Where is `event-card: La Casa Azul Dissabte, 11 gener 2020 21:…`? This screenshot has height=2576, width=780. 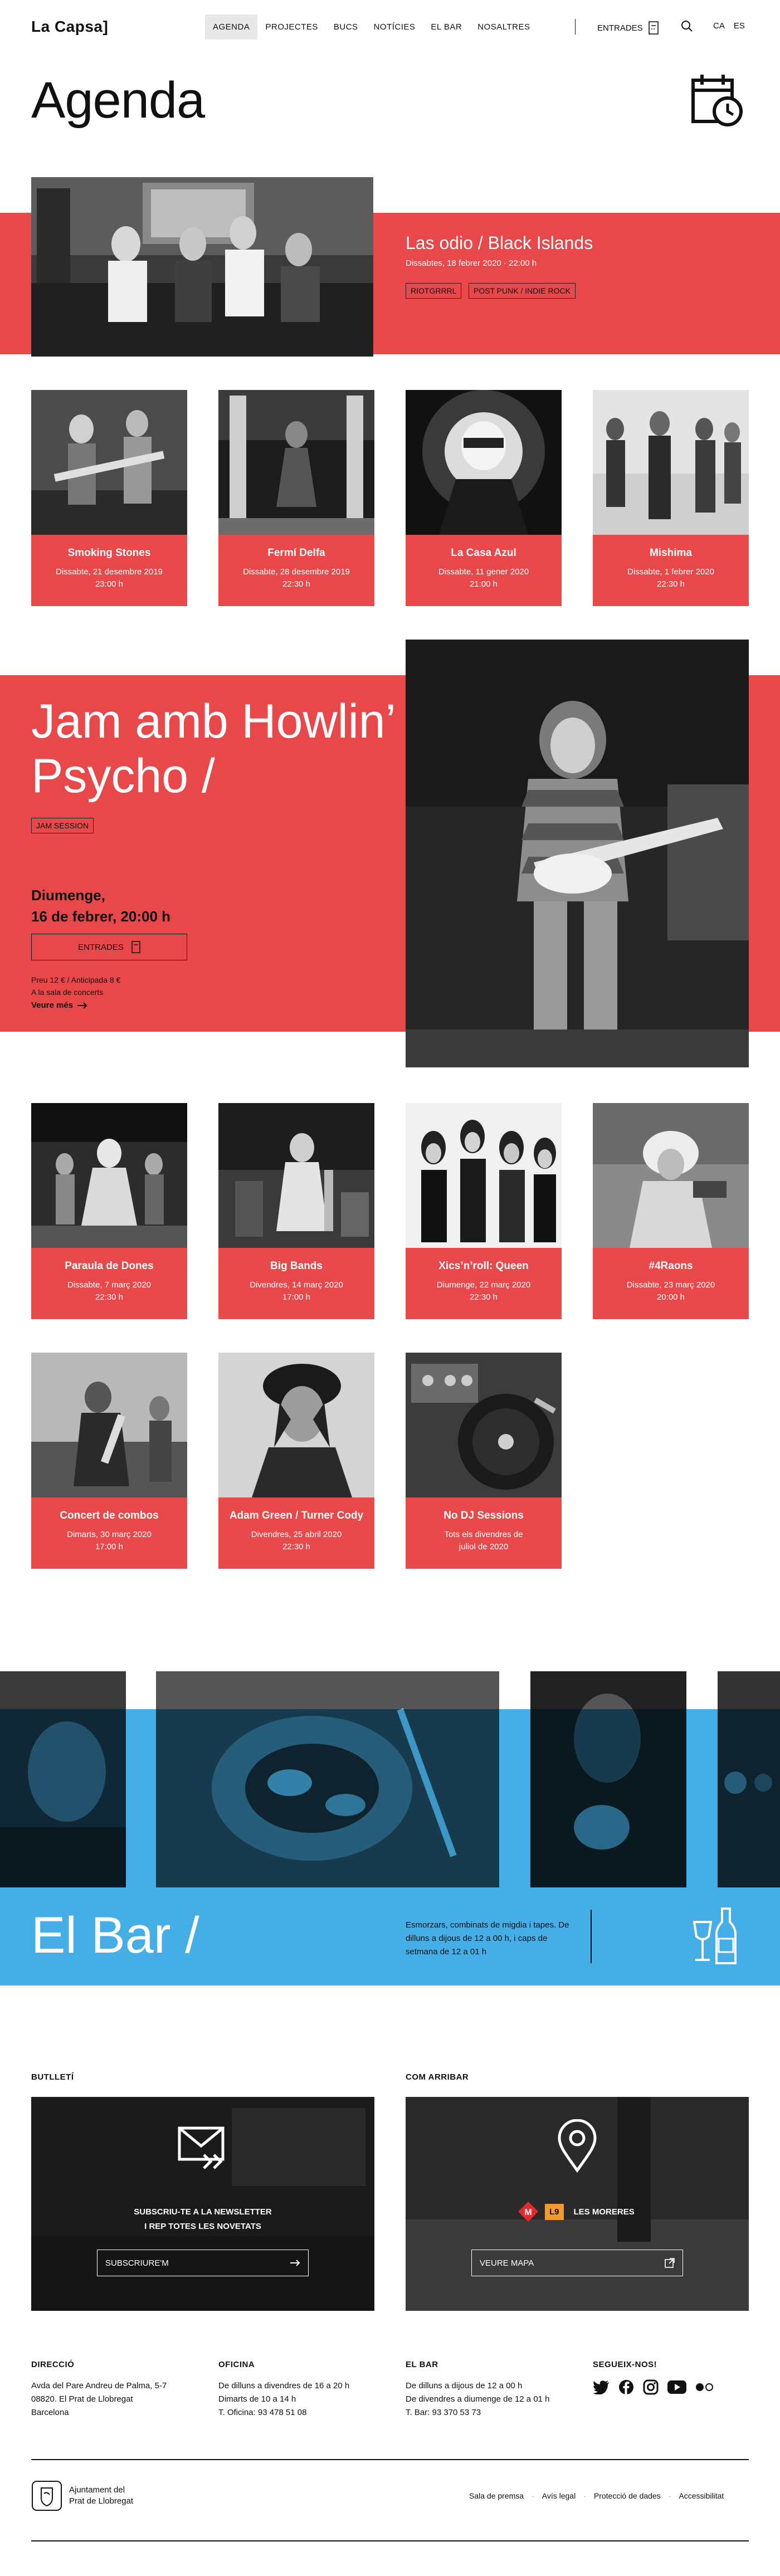
event-card: La Casa Azul Dissabte, 11 gener 2020 21:… is located at coordinates (484, 498).